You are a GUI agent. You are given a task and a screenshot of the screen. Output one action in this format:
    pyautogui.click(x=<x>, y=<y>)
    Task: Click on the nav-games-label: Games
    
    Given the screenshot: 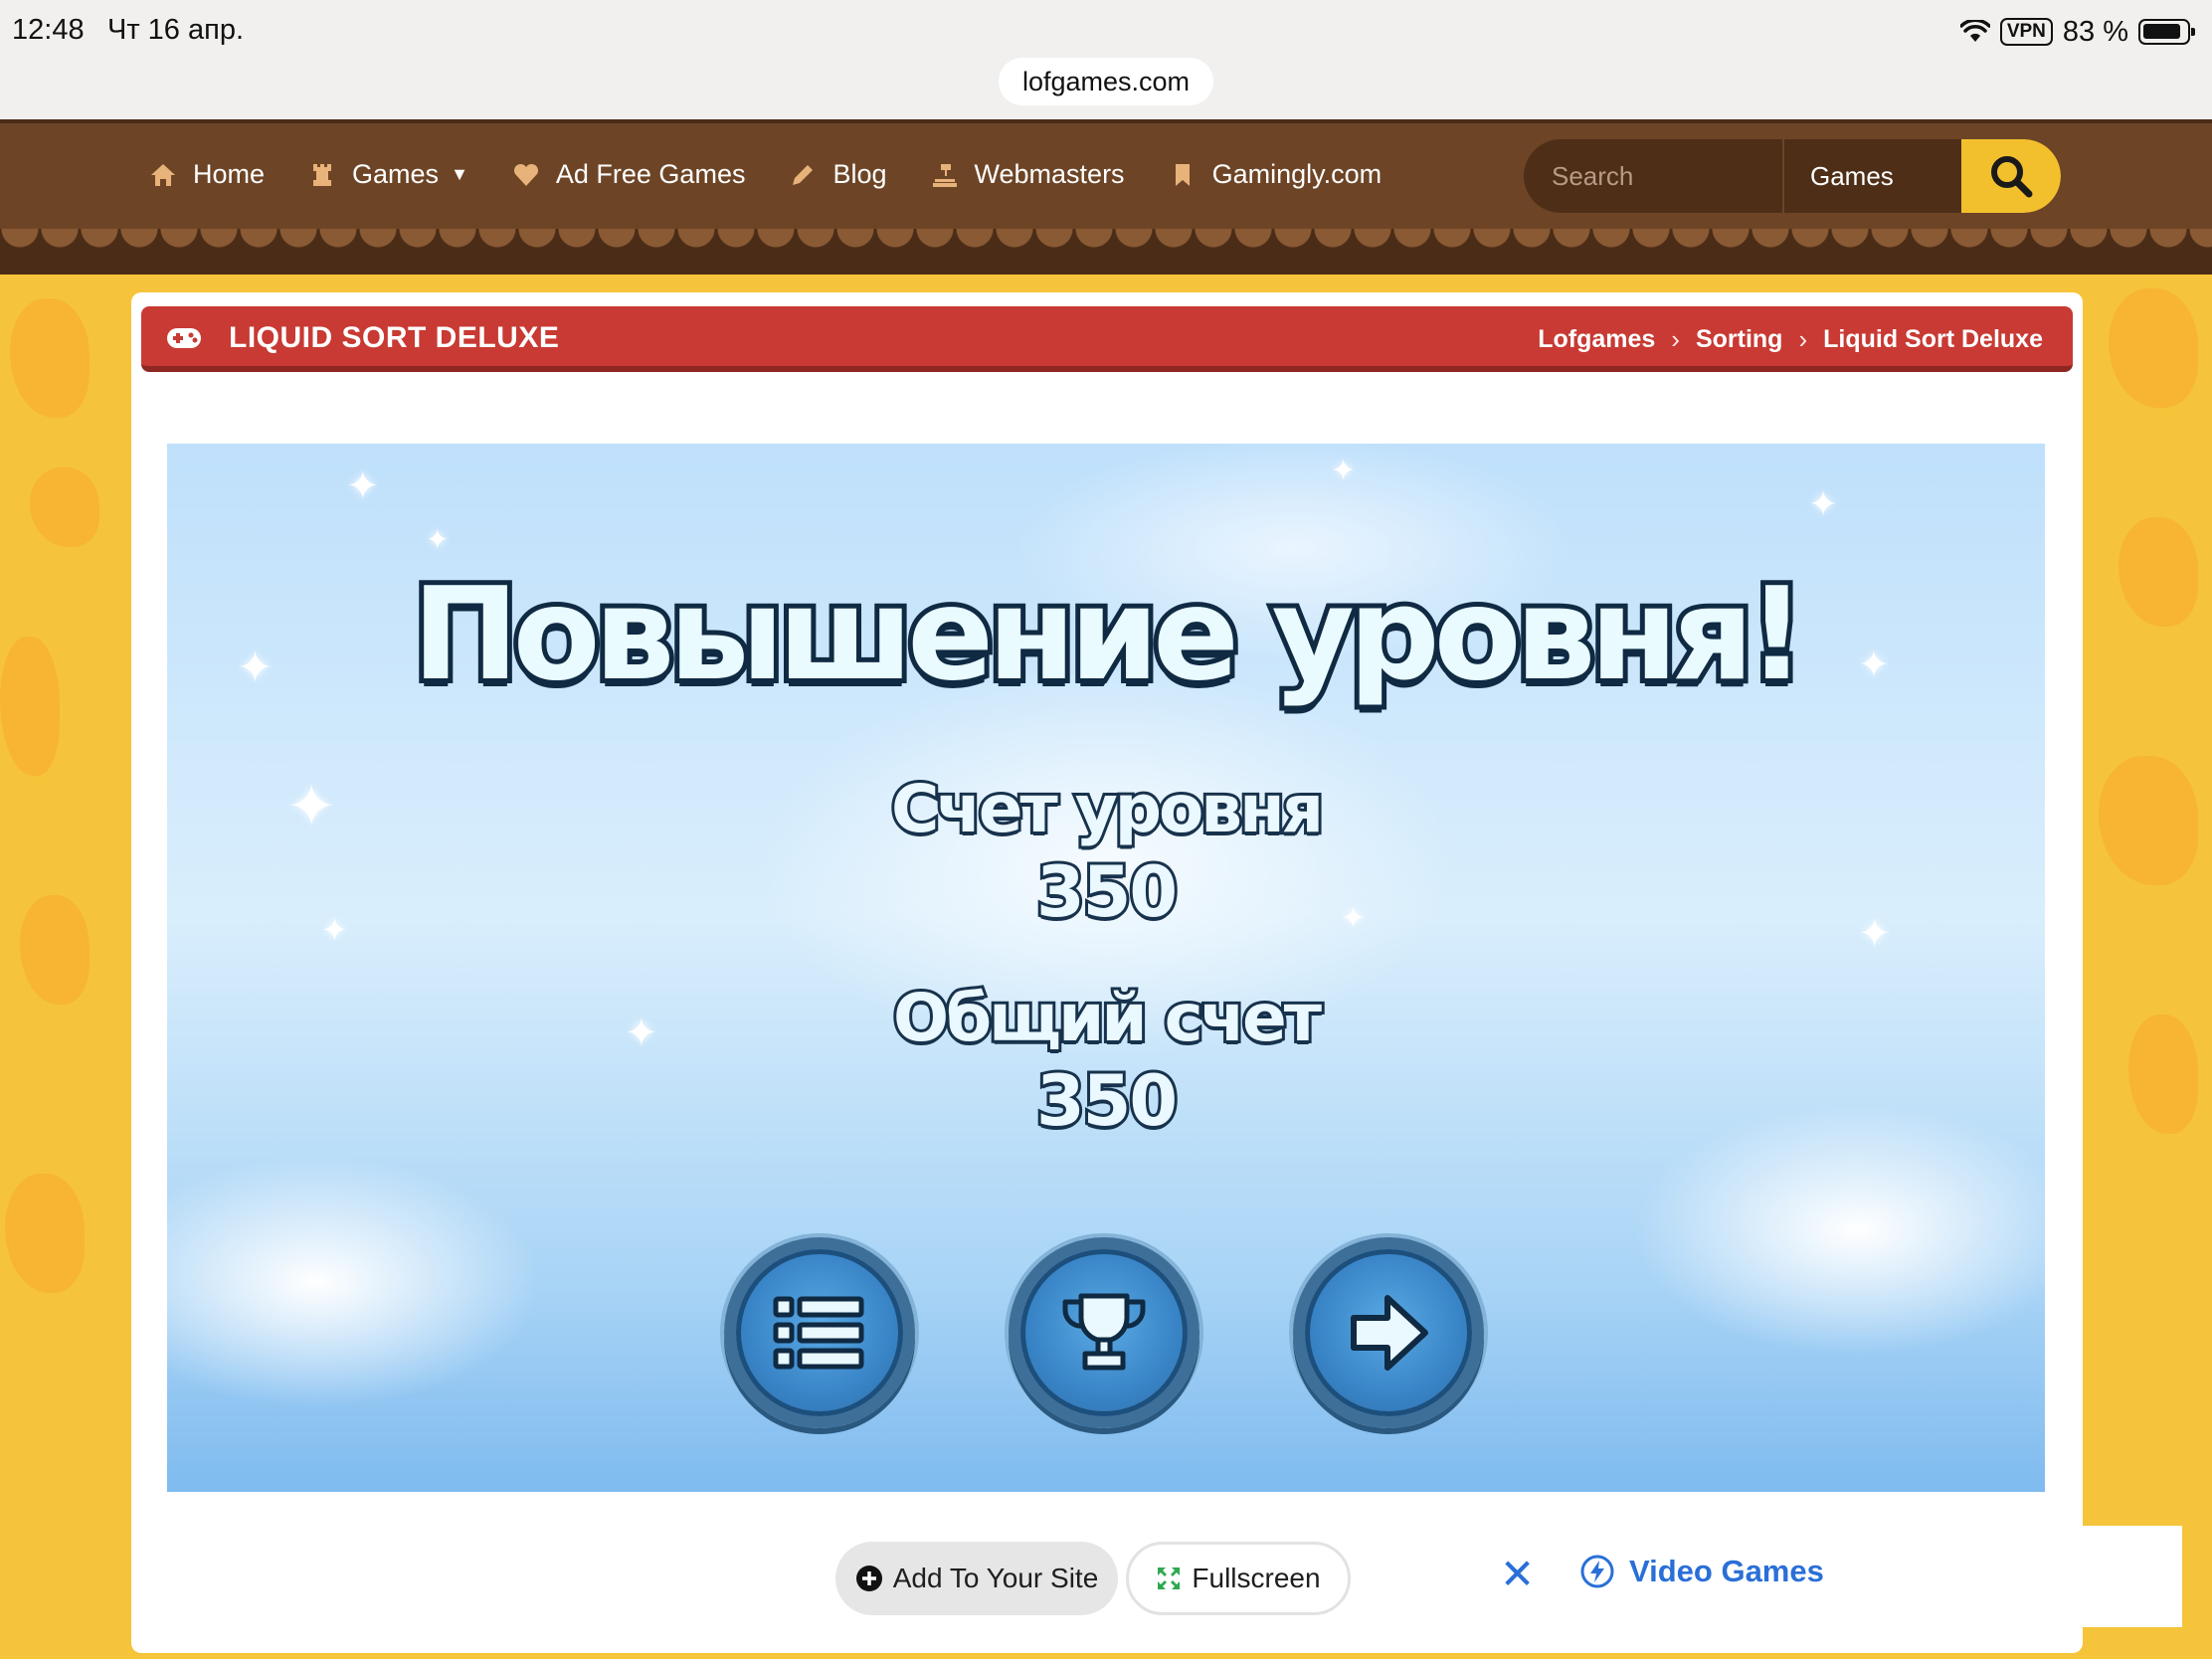 What is the action you would take?
    pyautogui.click(x=396, y=174)
    